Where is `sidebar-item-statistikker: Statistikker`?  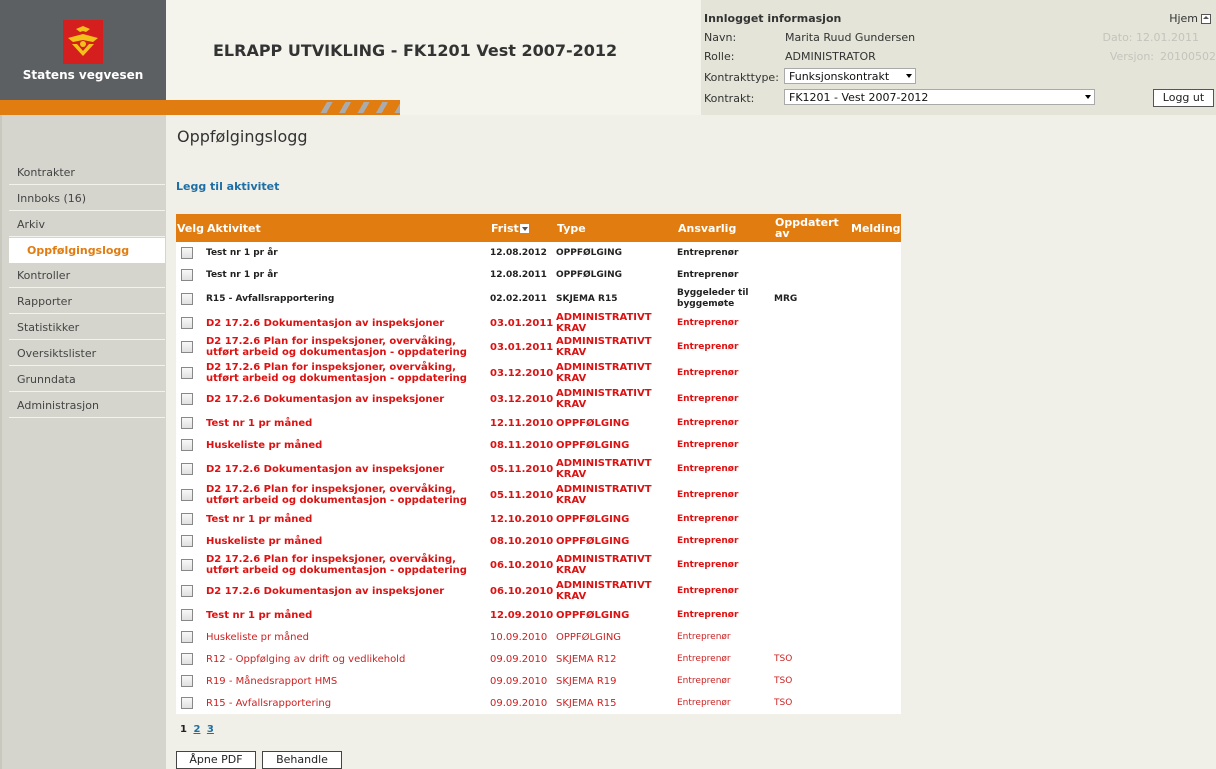 sidebar-item-statistikker: Statistikker is located at coordinates (87, 327).